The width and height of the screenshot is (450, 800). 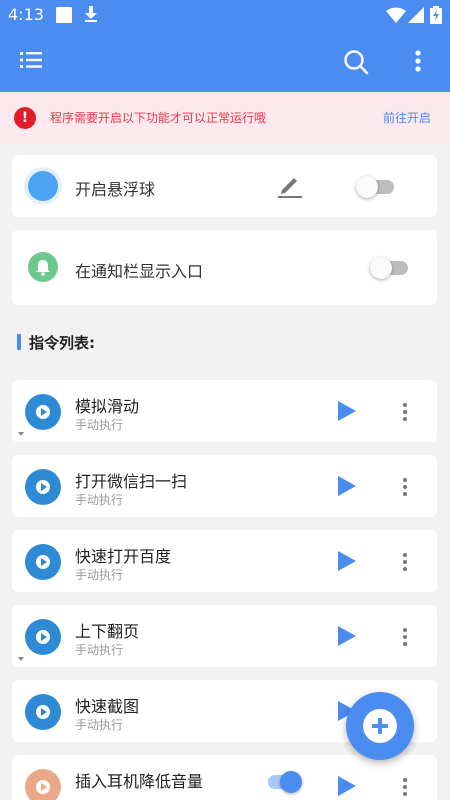 What do you see at coordinates (225, 15) in the screenshot?
I see `status-bar: 4:13` at bounding box center [225, 15].